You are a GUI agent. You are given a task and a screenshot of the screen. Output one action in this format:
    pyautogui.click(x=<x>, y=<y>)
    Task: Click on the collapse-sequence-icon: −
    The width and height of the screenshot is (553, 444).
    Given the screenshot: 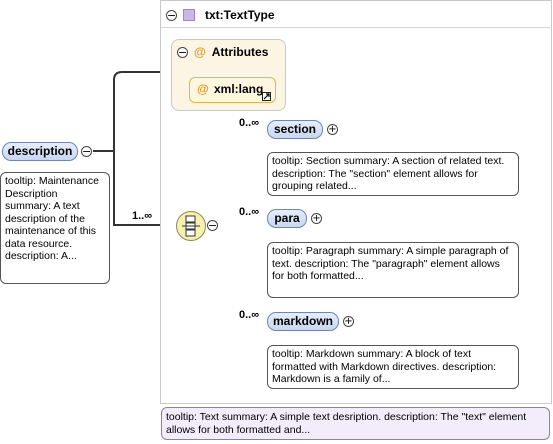 What is the action you would take?
    pyautogui.click(x=212, y=225)
    